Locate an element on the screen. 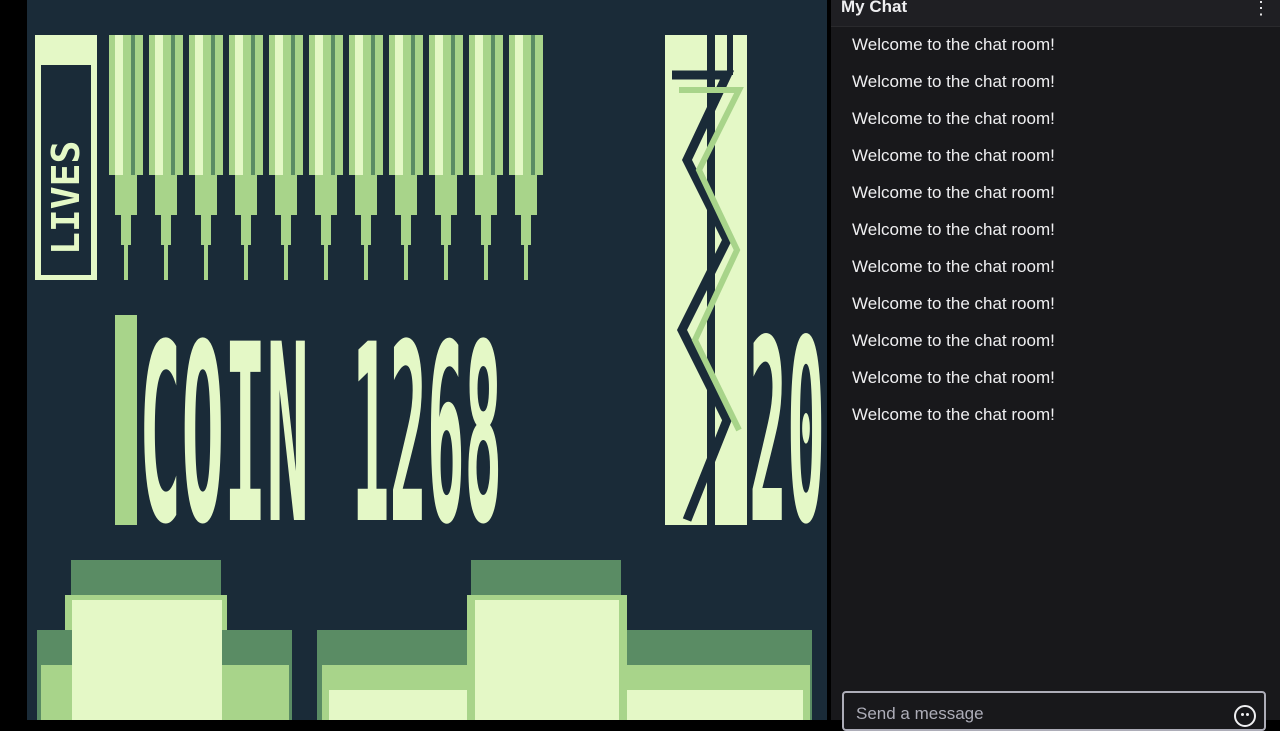  lives-label-box: LIVES is located at coordinates (66, 157).